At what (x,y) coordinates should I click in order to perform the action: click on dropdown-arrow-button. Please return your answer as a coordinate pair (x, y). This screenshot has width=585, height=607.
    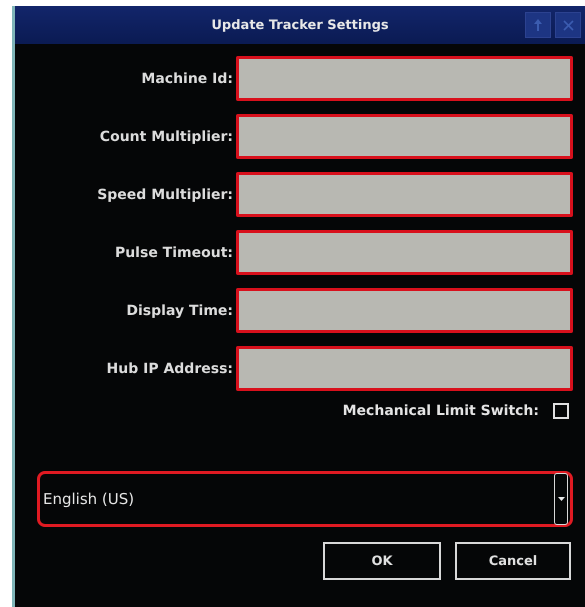
    Looking at the image, I should click on (561, 499).